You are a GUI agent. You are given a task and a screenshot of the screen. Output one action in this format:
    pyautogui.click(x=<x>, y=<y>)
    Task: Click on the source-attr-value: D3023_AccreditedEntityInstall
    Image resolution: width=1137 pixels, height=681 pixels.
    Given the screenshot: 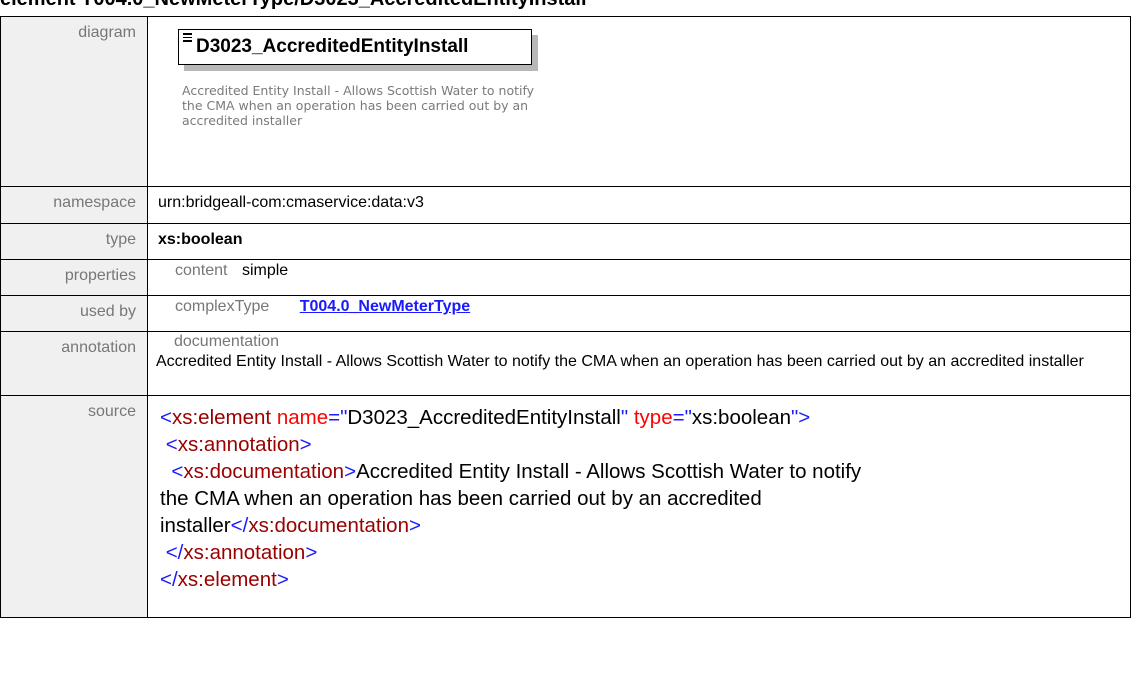 What is the action you would take?
    pyautogui.click(x=484, y=417)
    